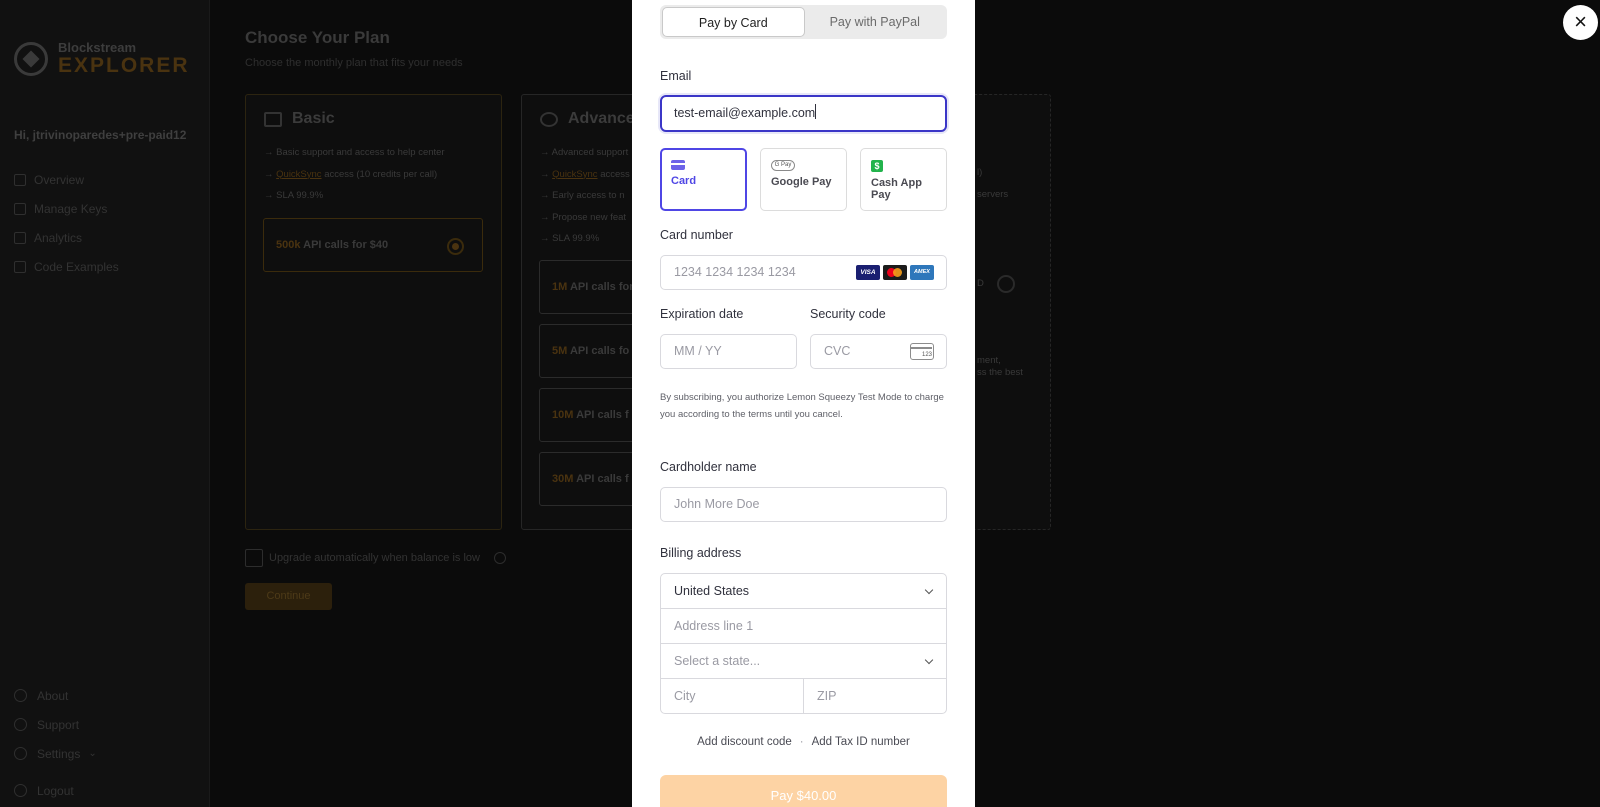 This screenshot has width=1600, height=807. What do you see at coordinates (294, 195) in the screenshot?
I see `feature-item: → SLA 99.9%` at bounding box center [294, 195].